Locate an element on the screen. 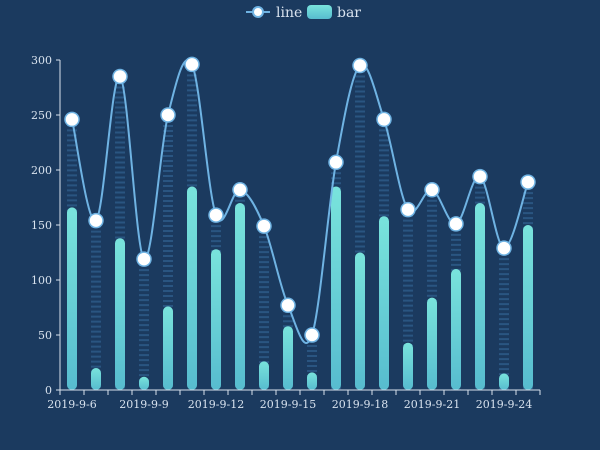 This screenshot has height=450, width=600. y-tick-label: 0 is located at coordinates (48, 390).